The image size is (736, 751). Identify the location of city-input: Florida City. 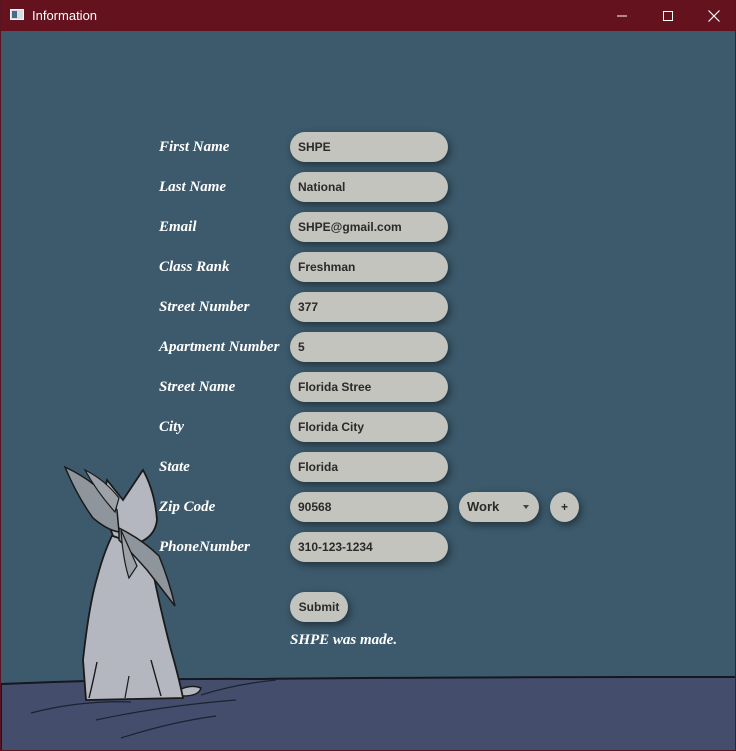
(369, 427).